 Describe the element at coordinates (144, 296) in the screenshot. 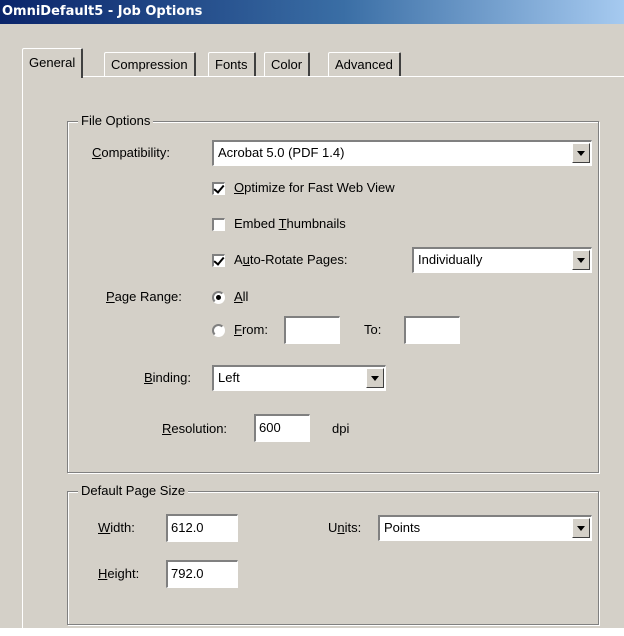

I see `page-range-label: Page Range:` at that location.